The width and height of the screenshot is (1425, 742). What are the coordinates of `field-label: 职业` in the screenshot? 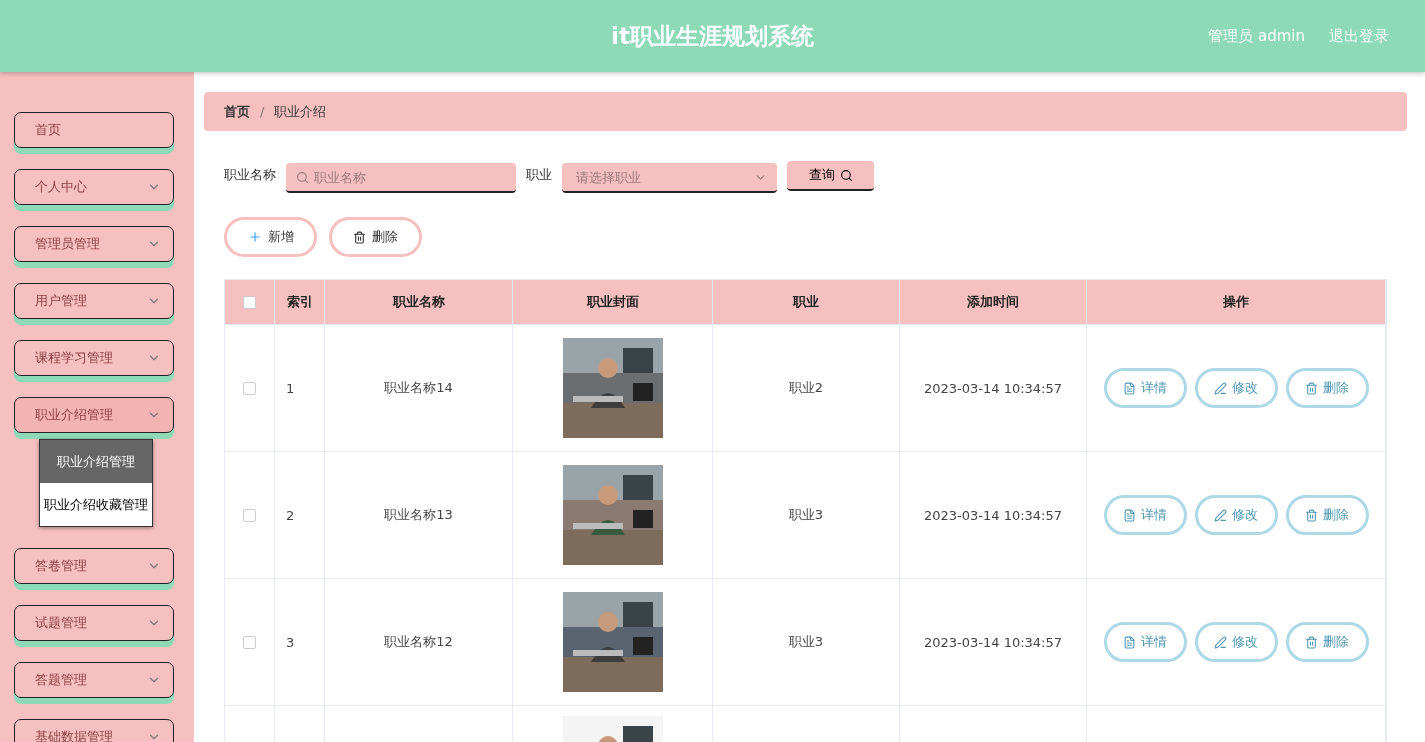 It's located at (539, 175).